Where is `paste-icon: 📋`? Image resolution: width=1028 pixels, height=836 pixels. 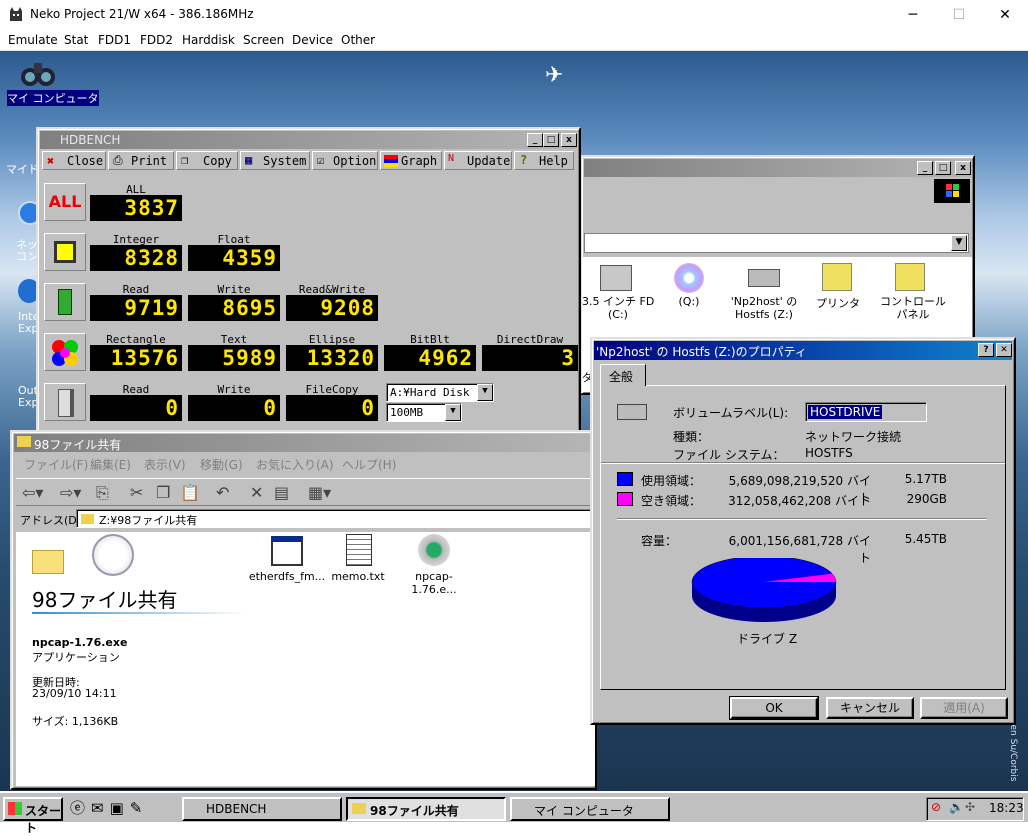 paste-icon: 📋 is located at coordinates (190, 492).